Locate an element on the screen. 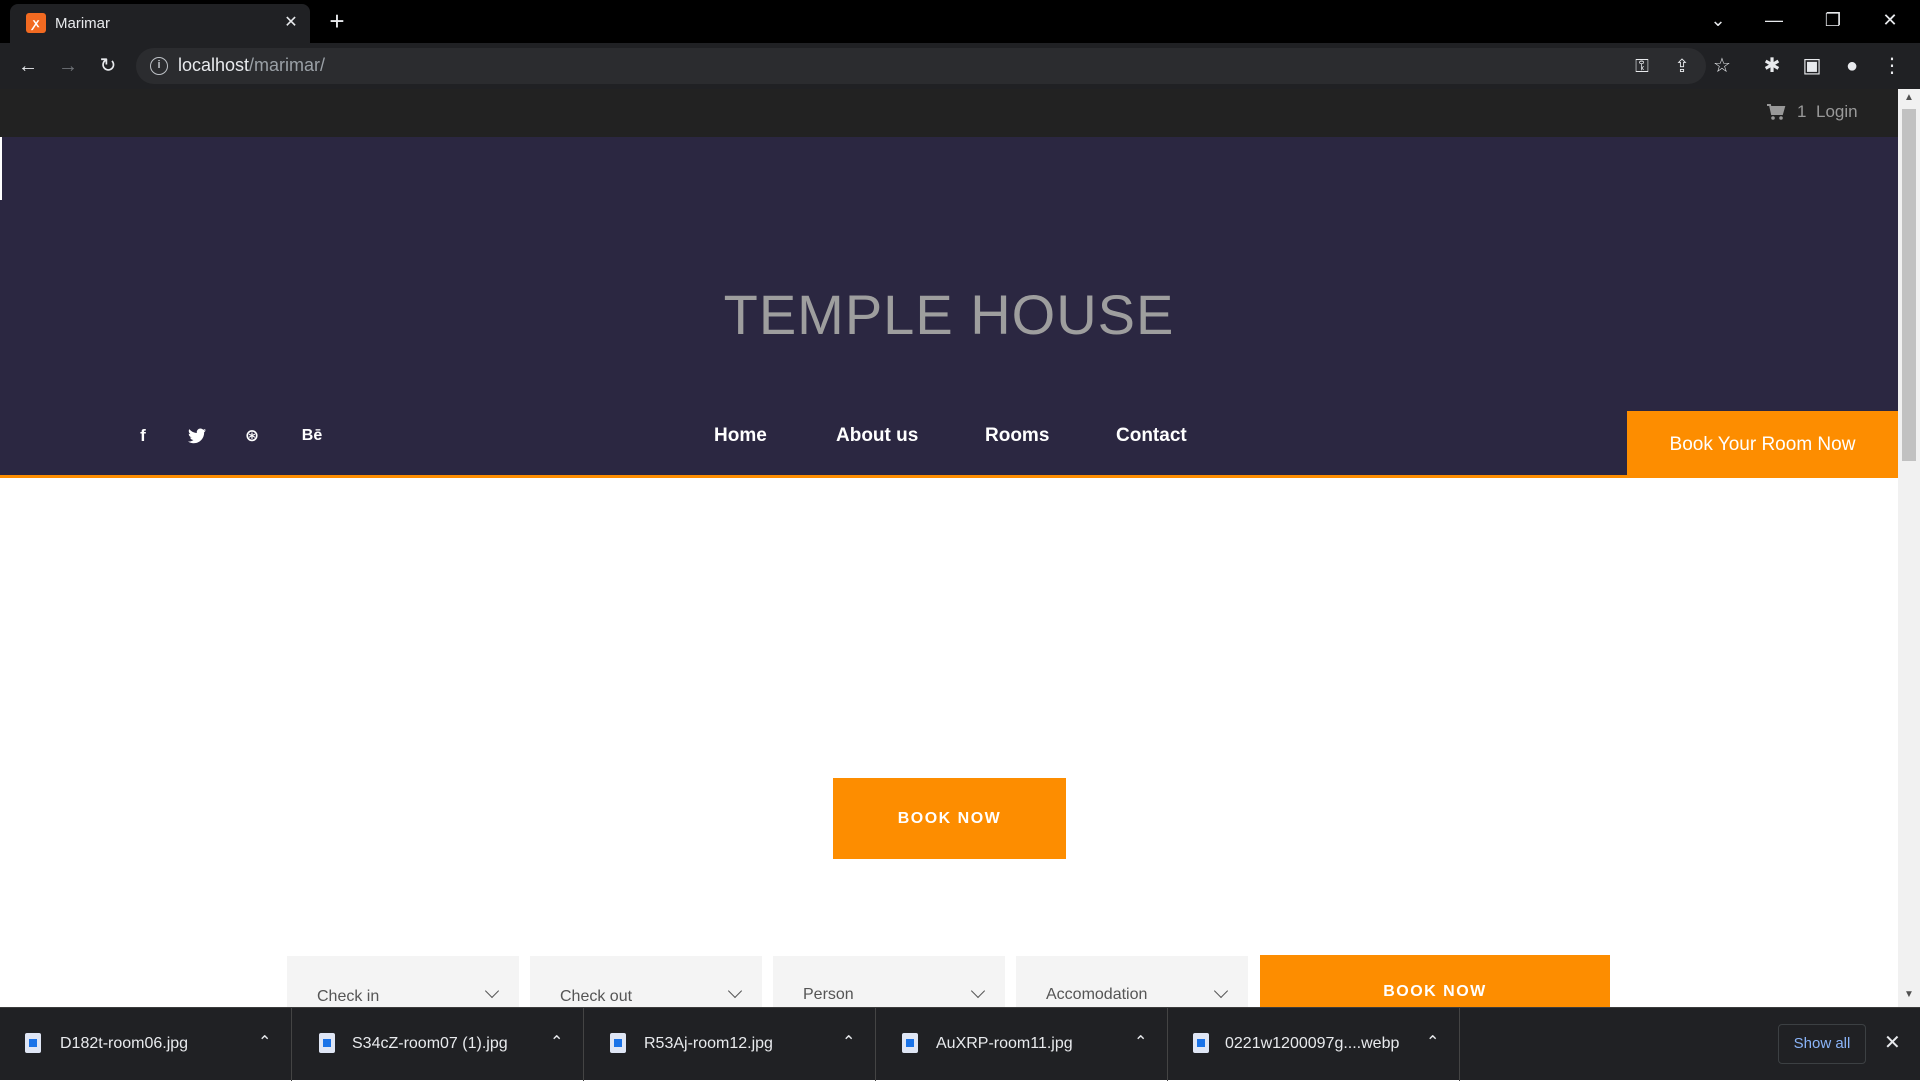 The image size is (1920, 1081). browser-tab-strip: ꭗ Marimar ✕ + ⌄ — ❐ ✕ is located at coordinates (960, 21).